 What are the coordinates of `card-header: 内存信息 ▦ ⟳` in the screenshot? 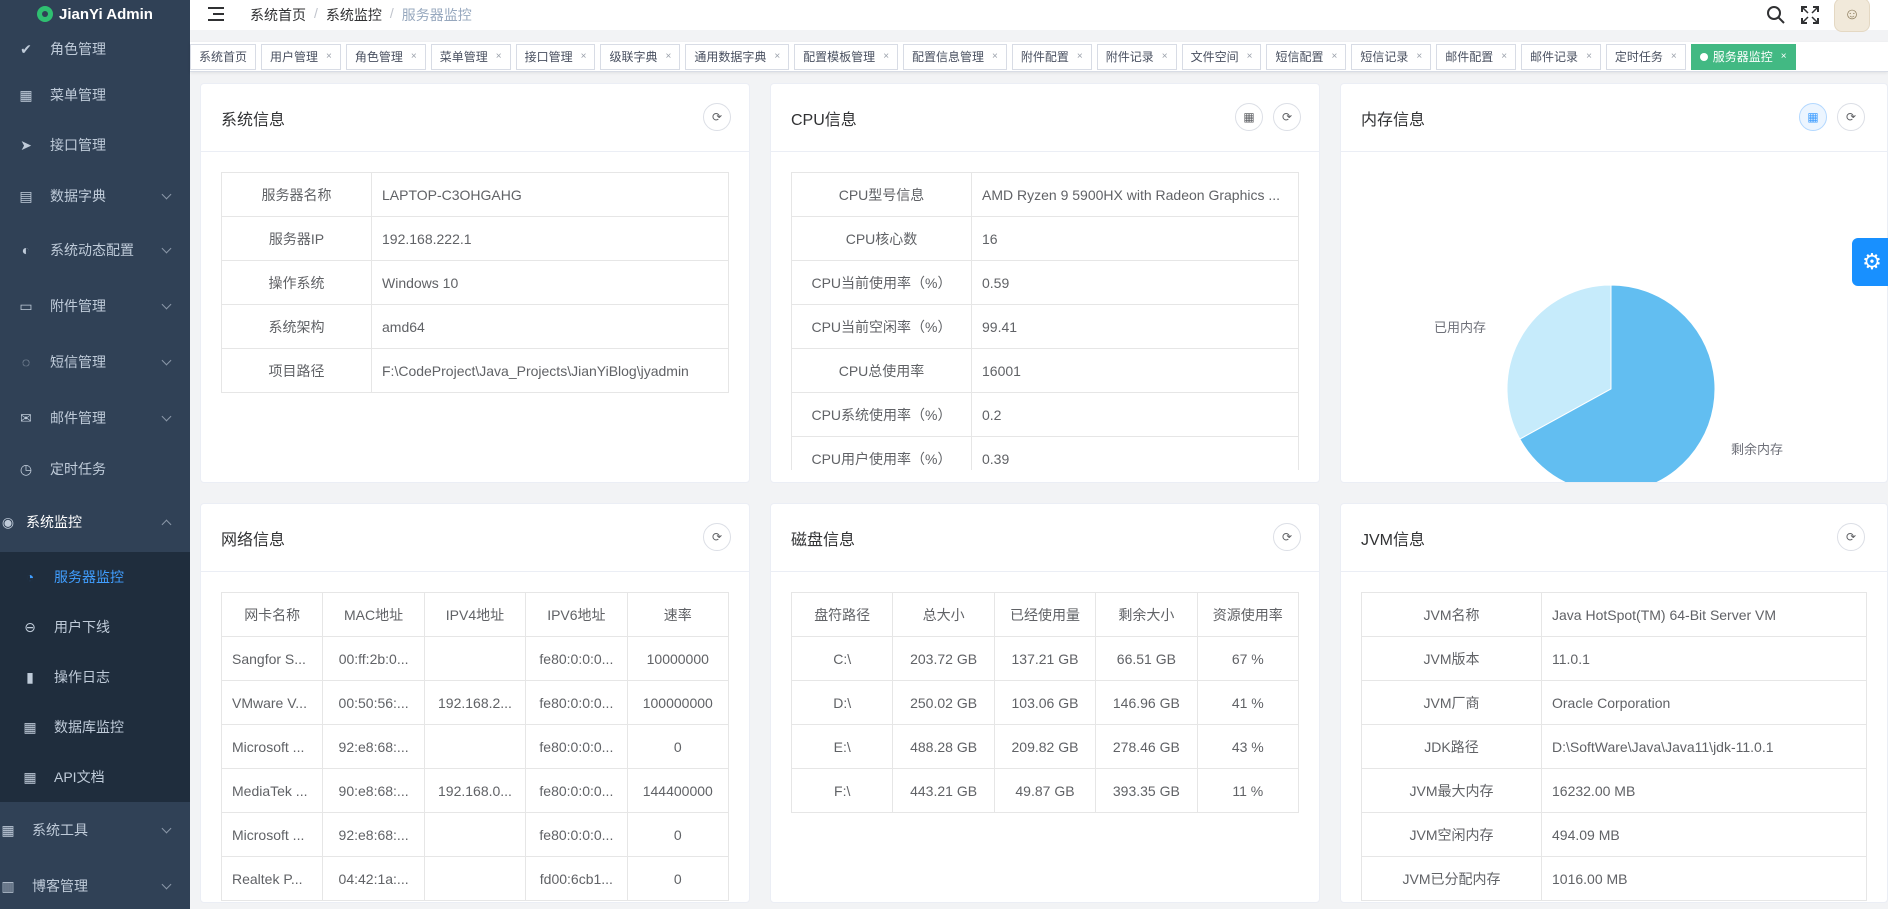 It's located at (1614, 118).